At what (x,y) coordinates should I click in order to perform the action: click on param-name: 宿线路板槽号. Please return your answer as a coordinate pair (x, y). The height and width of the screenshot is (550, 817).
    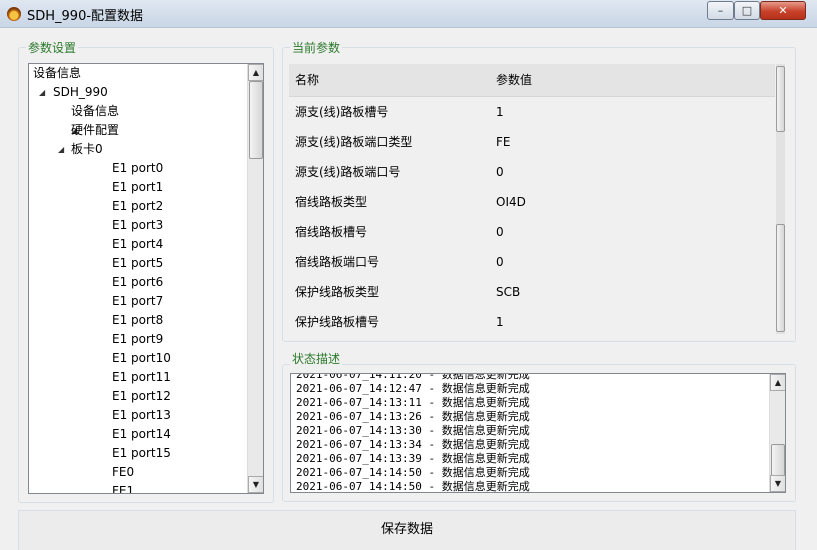
    Looking at the image, I should click on (331, 232).